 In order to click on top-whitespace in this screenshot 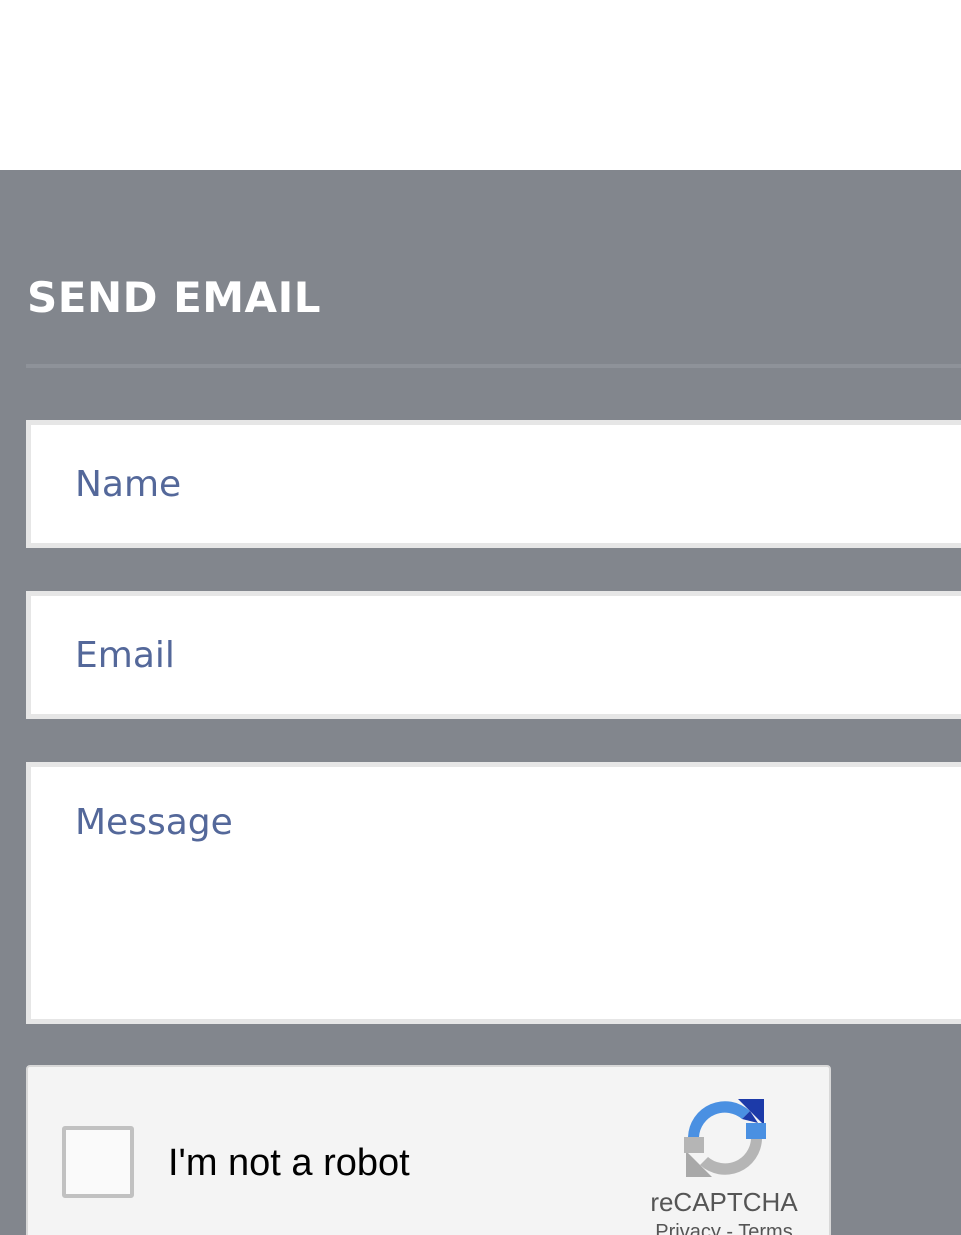, I will do `click(480, 85)`.